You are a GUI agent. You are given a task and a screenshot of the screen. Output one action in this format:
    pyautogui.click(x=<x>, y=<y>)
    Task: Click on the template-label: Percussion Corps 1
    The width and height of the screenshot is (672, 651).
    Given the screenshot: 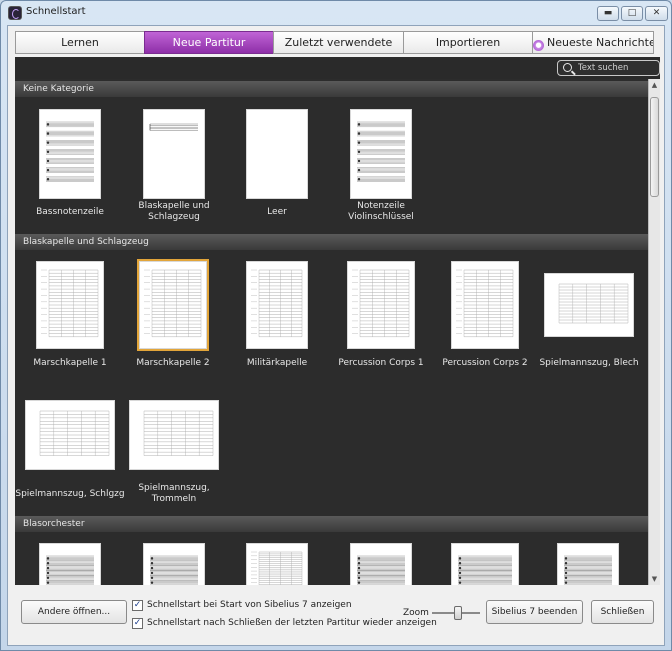 What is the action you would take?
    pyautogui.click(x=381, y=363)
    